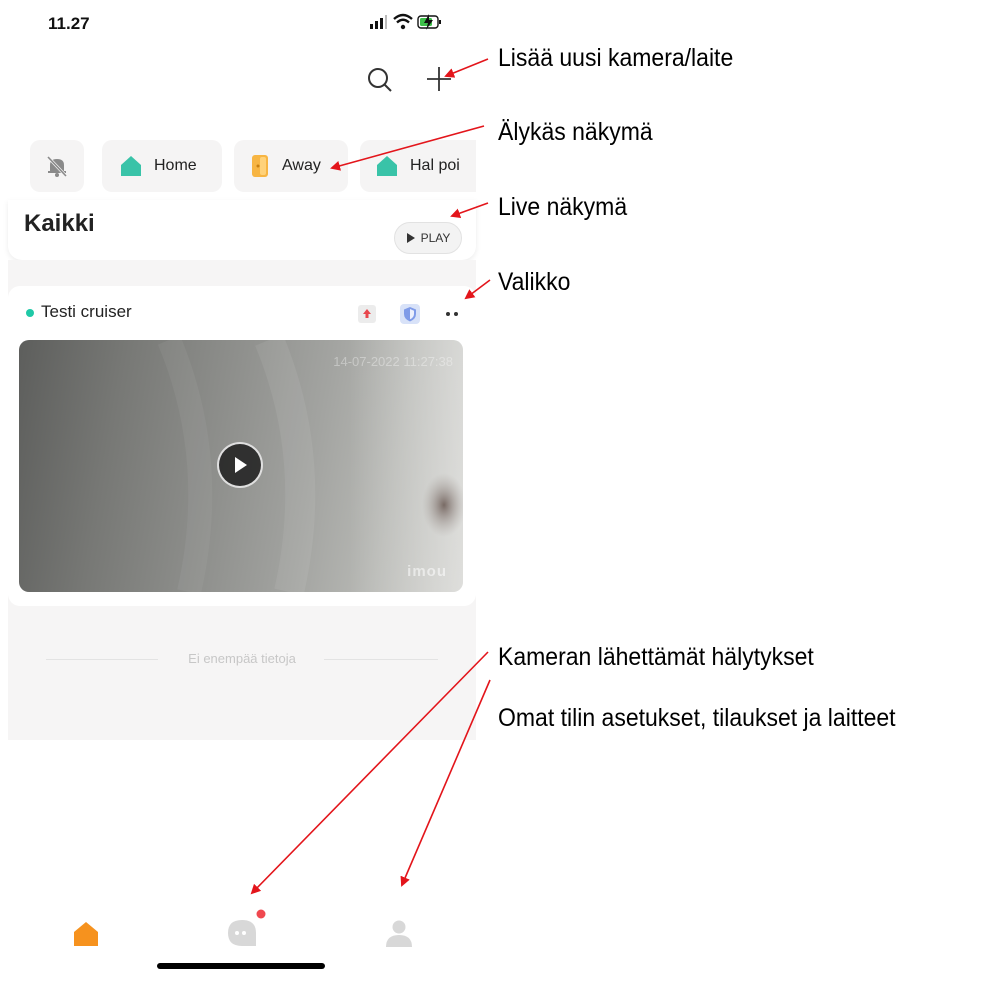  I want to click on bottom-navigation, so click(238, 815).